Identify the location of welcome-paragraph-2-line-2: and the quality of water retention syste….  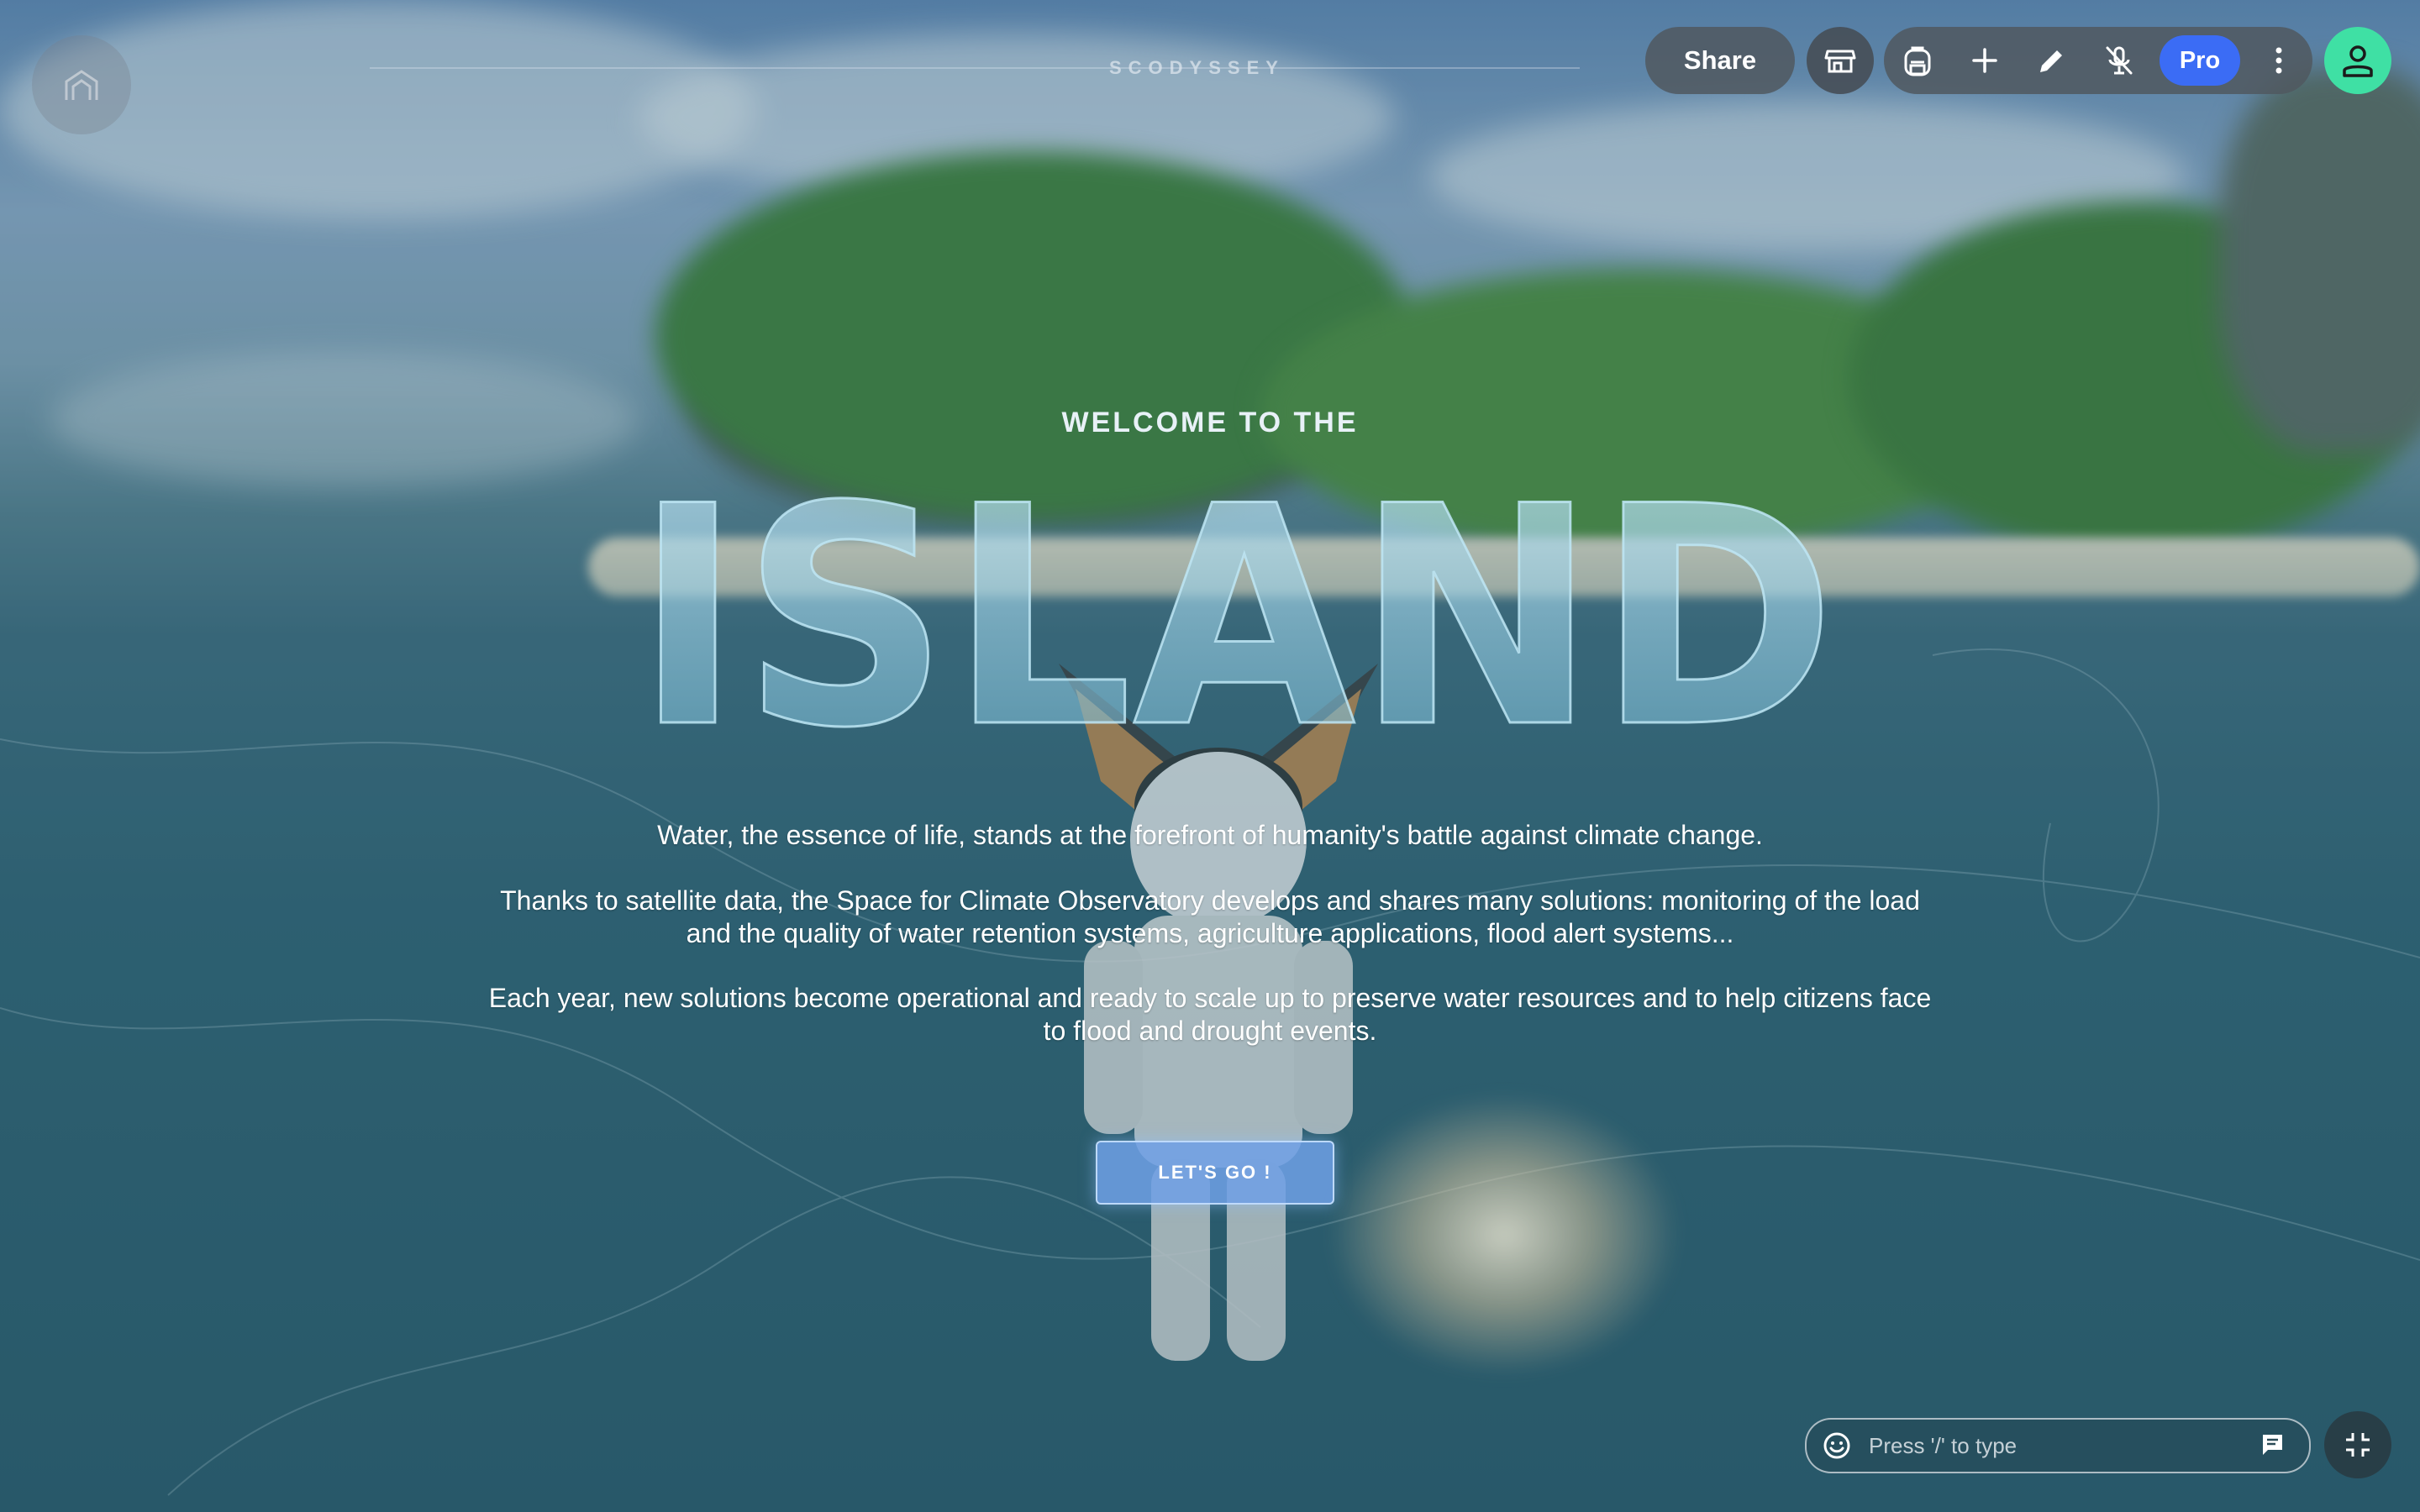
(1210, 933).